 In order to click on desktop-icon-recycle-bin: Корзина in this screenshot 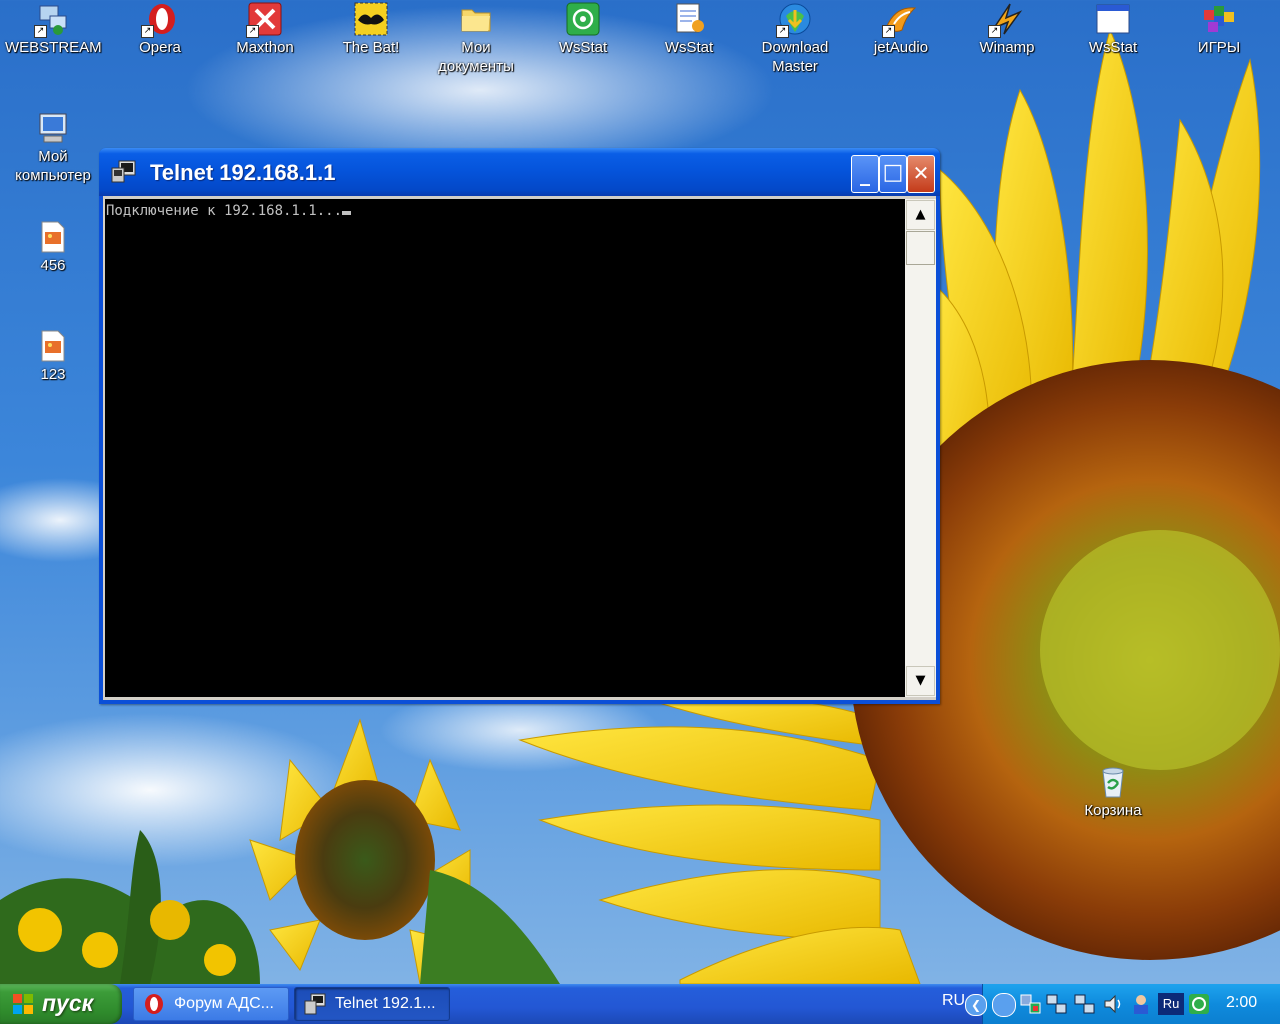, I will do `click(1113, 792)`.